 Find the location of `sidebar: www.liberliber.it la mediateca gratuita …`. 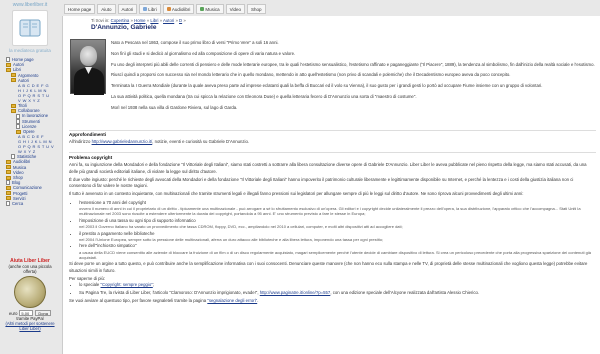

sidebar: www.liberliber.it la mediateca gratuita … is located at coordinates (30, 177).